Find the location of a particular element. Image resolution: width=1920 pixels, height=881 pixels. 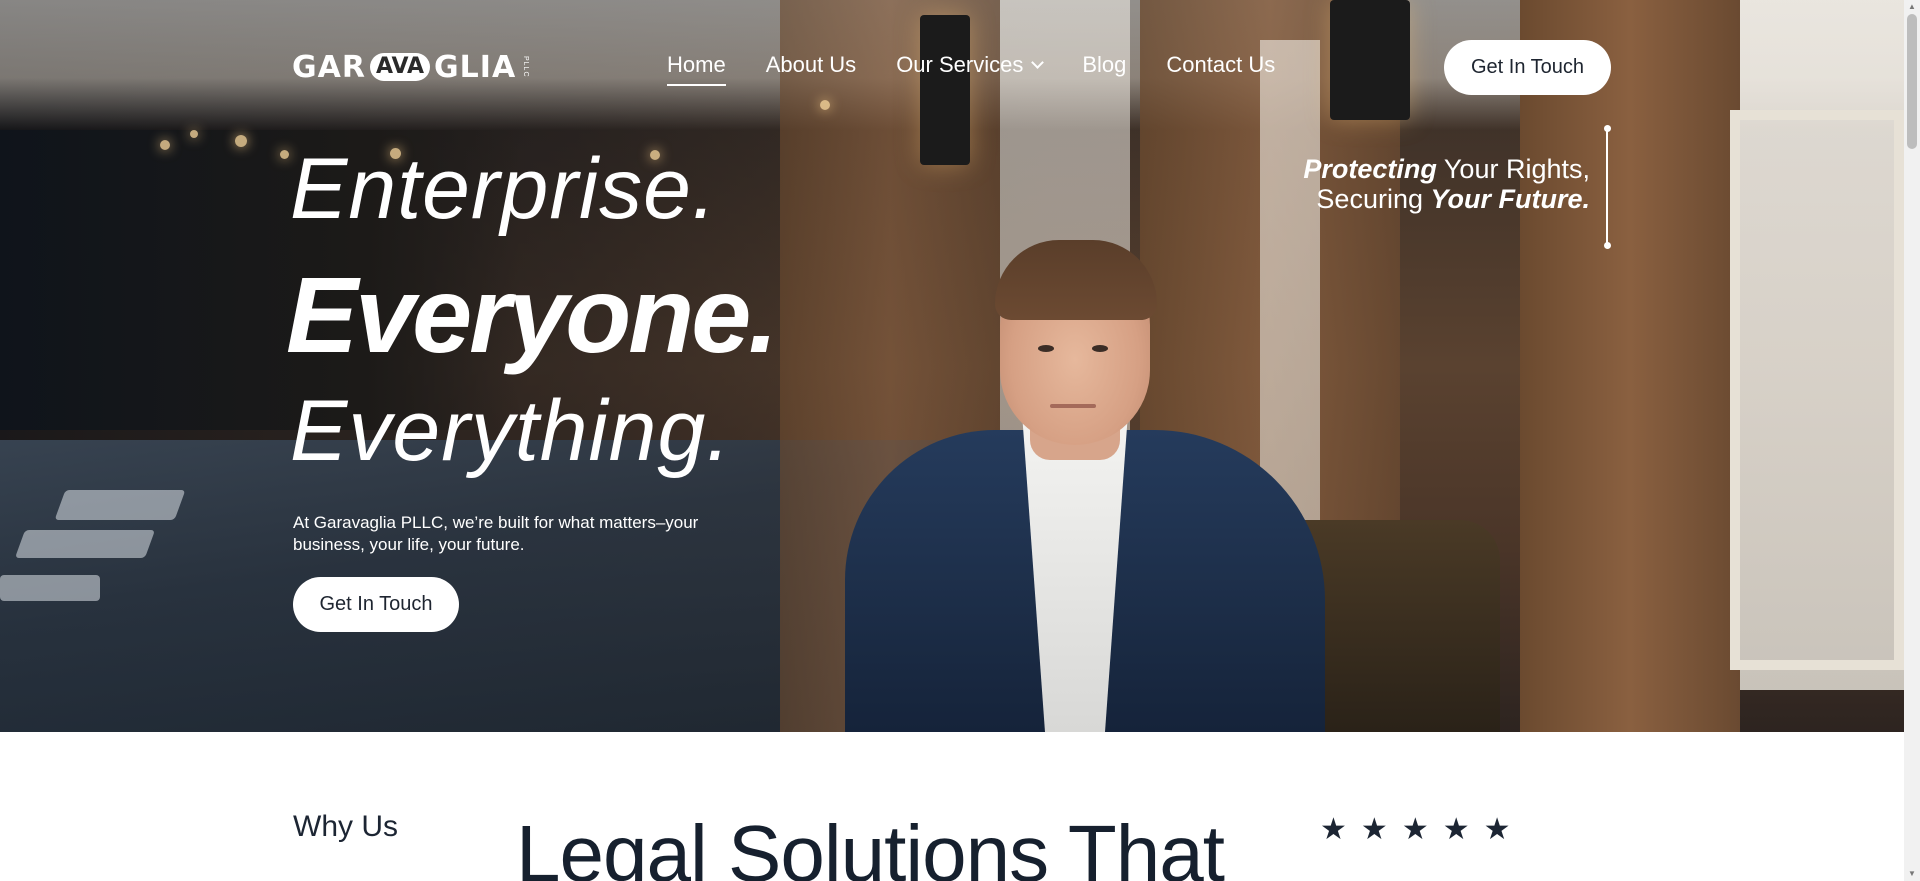

nav-services: Our Services is located at coordinates (970, 65).